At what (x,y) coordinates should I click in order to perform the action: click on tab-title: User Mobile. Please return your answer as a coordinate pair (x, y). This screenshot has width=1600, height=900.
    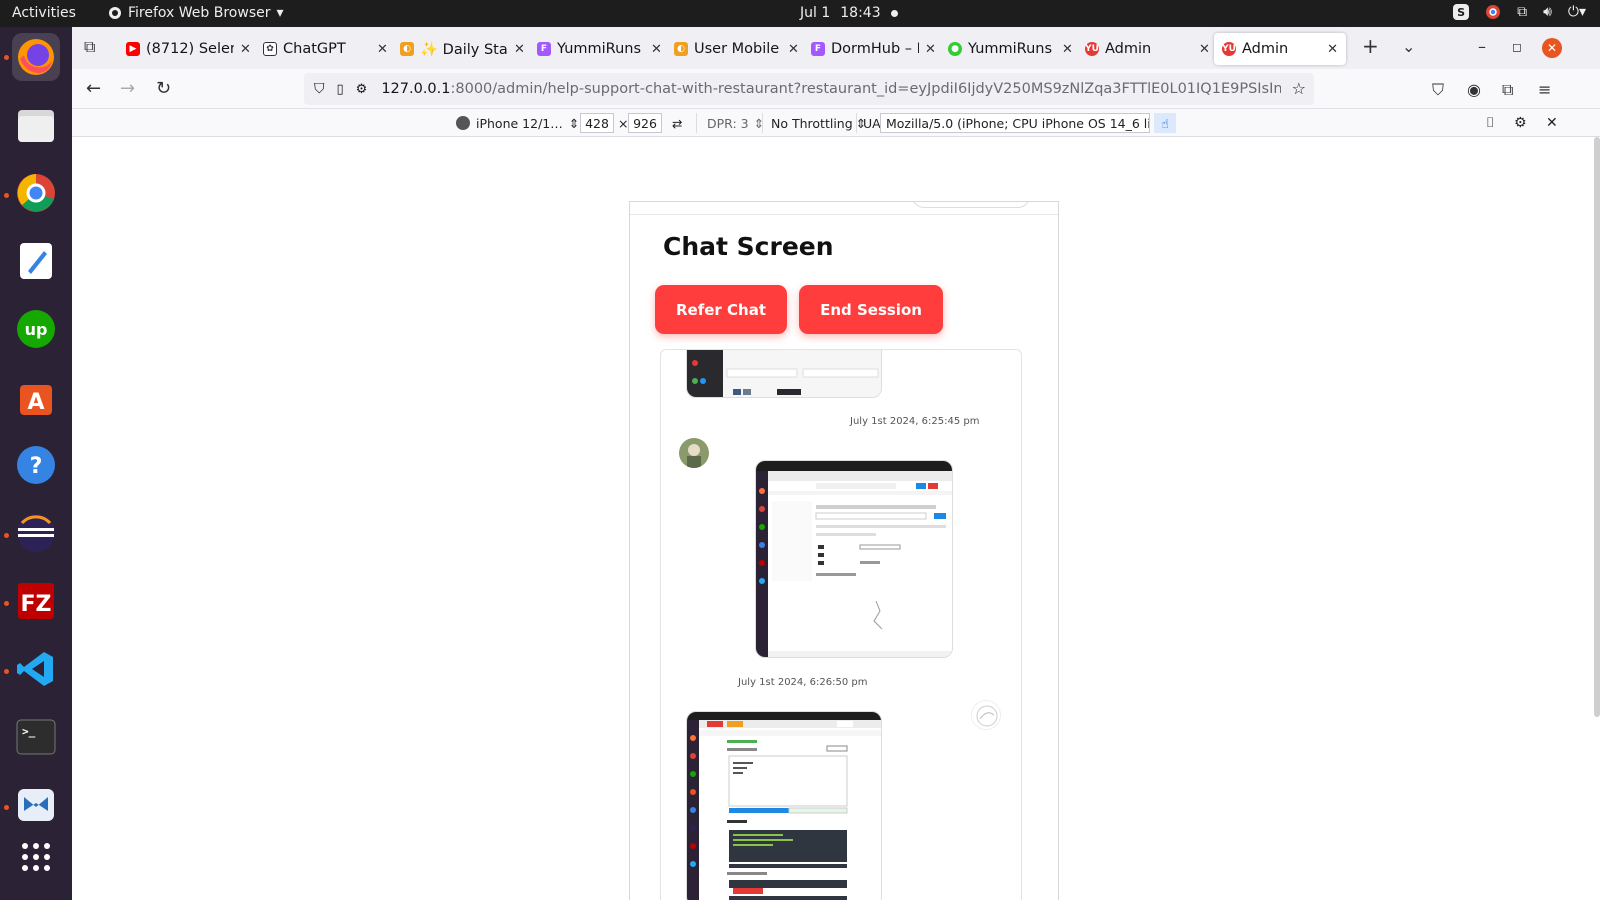
    Looking at the image, I should click on (737, 49).